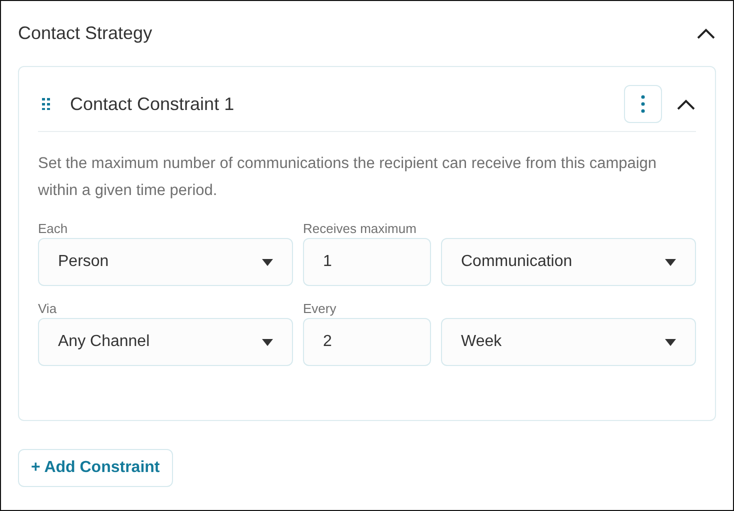 This screenshot has width=734, height=511. What do you see at coordinates (367, 262) in the screenshot?
I see `number-input: 1` at bounding box center [367, 262].